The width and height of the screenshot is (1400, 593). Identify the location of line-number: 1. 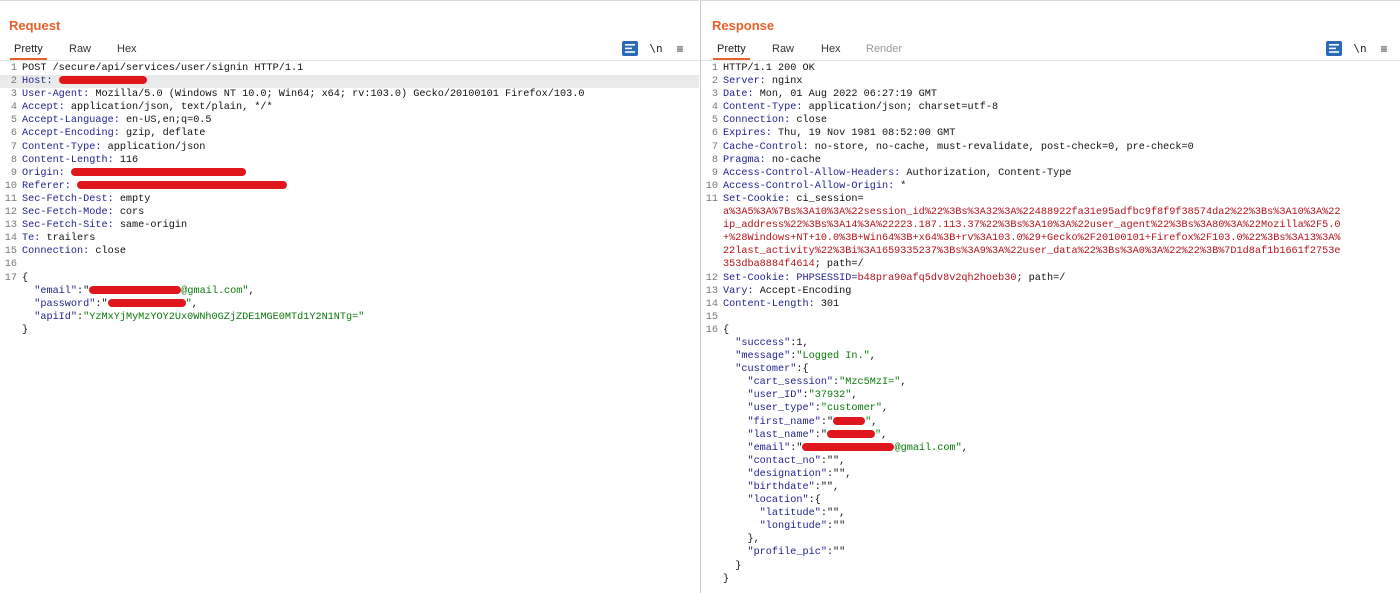
(13, 68).